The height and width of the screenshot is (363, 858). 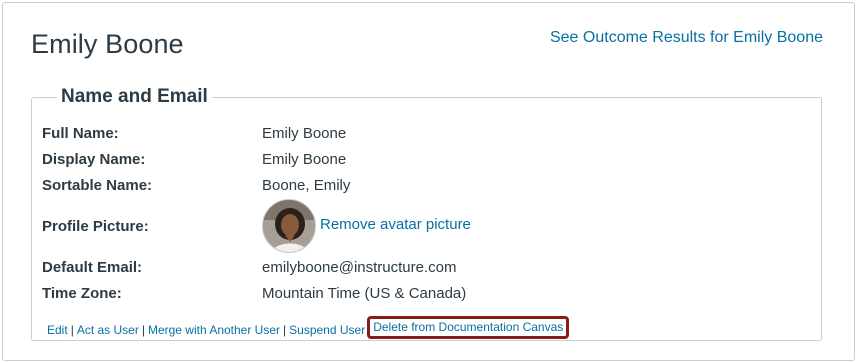 What do you see at coordinates (214, 330) in the screenshot?
I see `merge-user-link: Merge with Another User` at bounding box center [214, 330].